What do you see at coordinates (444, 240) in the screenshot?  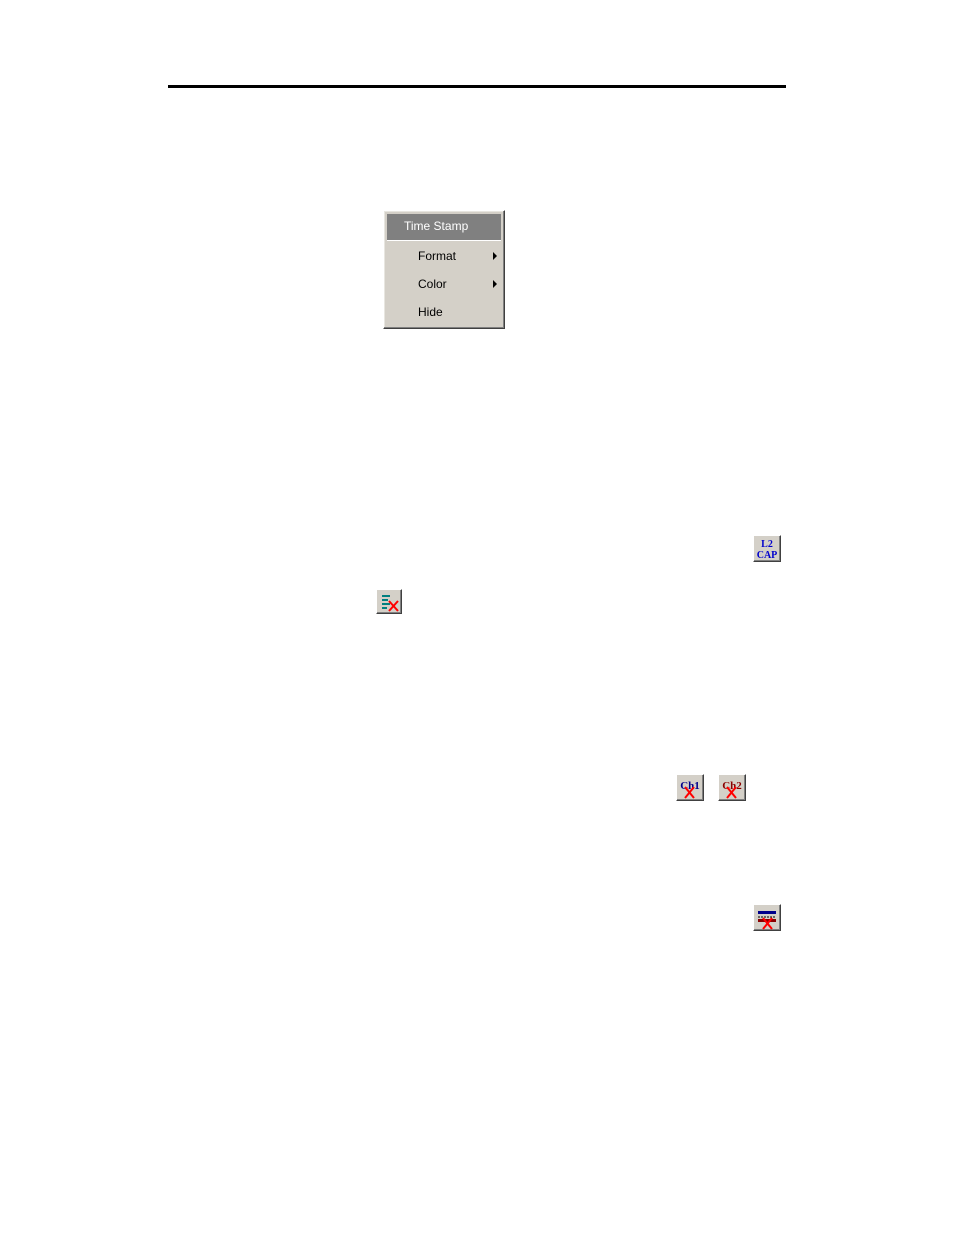 I see `menu-separator` at bounding box center [444, 240].